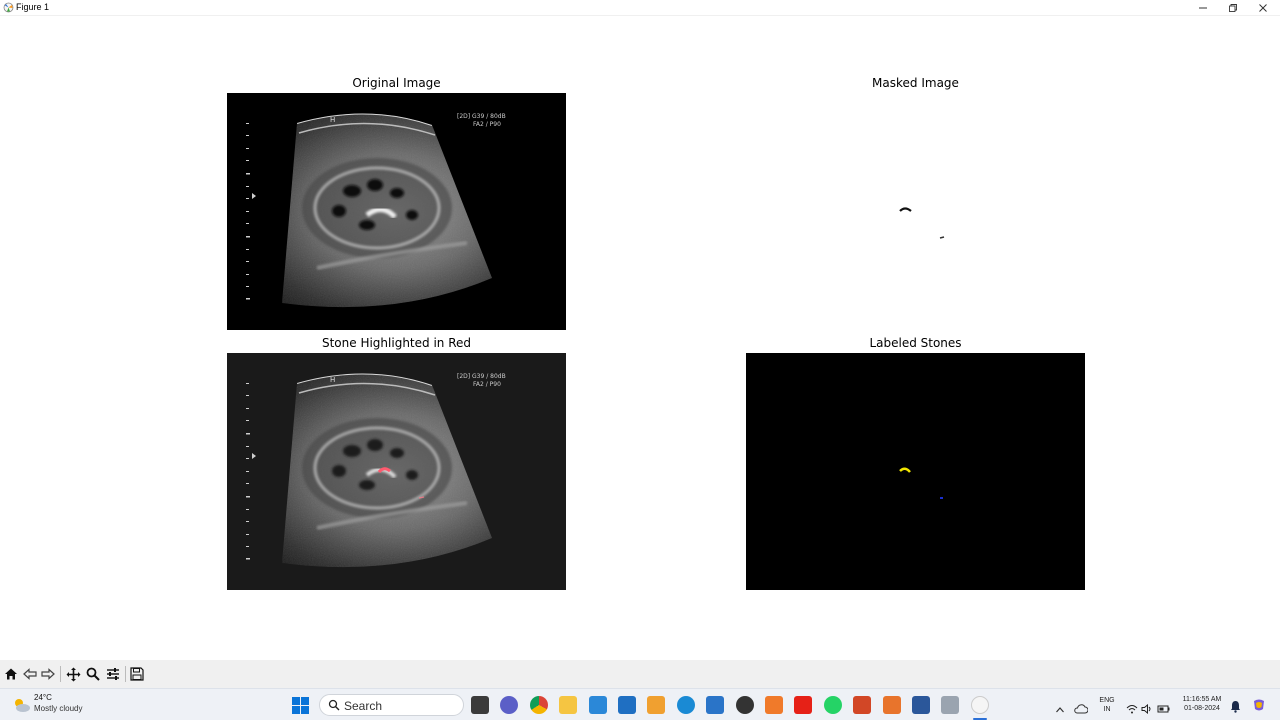  Describe the element at coordinates (941, 498) in the screenshot. I see `label-stone-blue` at that location.